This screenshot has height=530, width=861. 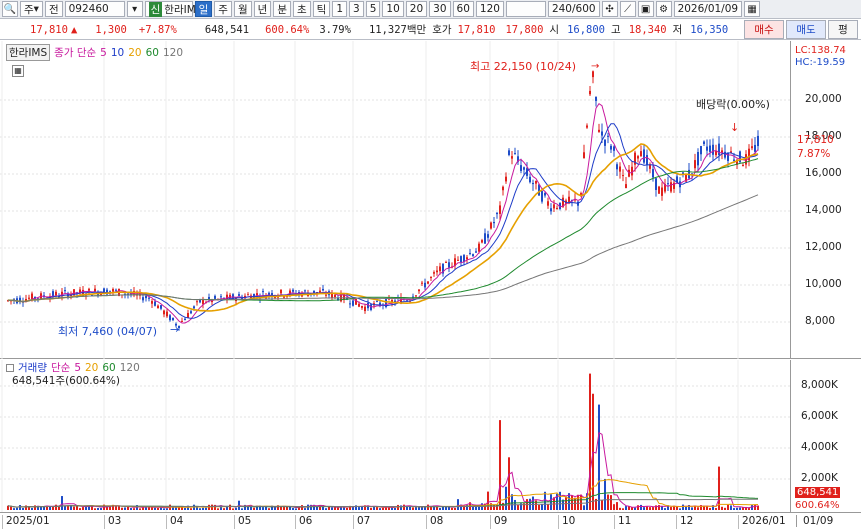 What do you see at coordinates (356, 9) in the screenshot?
I see `min-3: 3` at bounding box center [356, 9].